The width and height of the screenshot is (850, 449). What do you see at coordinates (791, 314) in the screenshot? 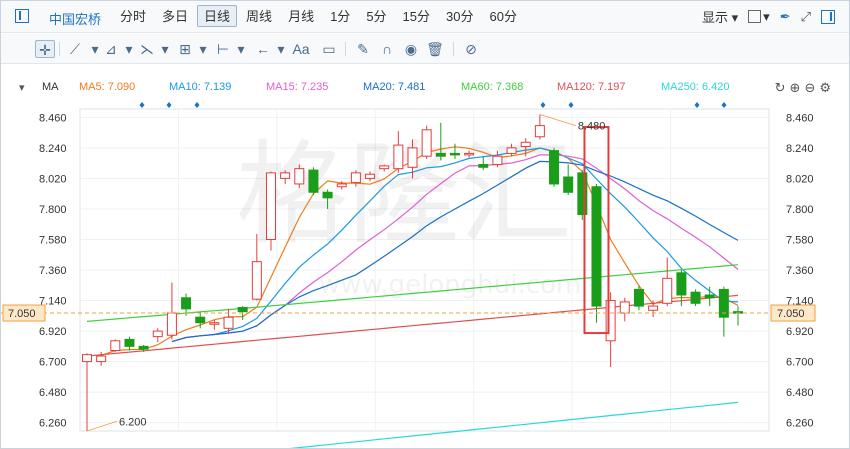
I see `current-price-label-right: 7.050` at bounding box center [791, 314].